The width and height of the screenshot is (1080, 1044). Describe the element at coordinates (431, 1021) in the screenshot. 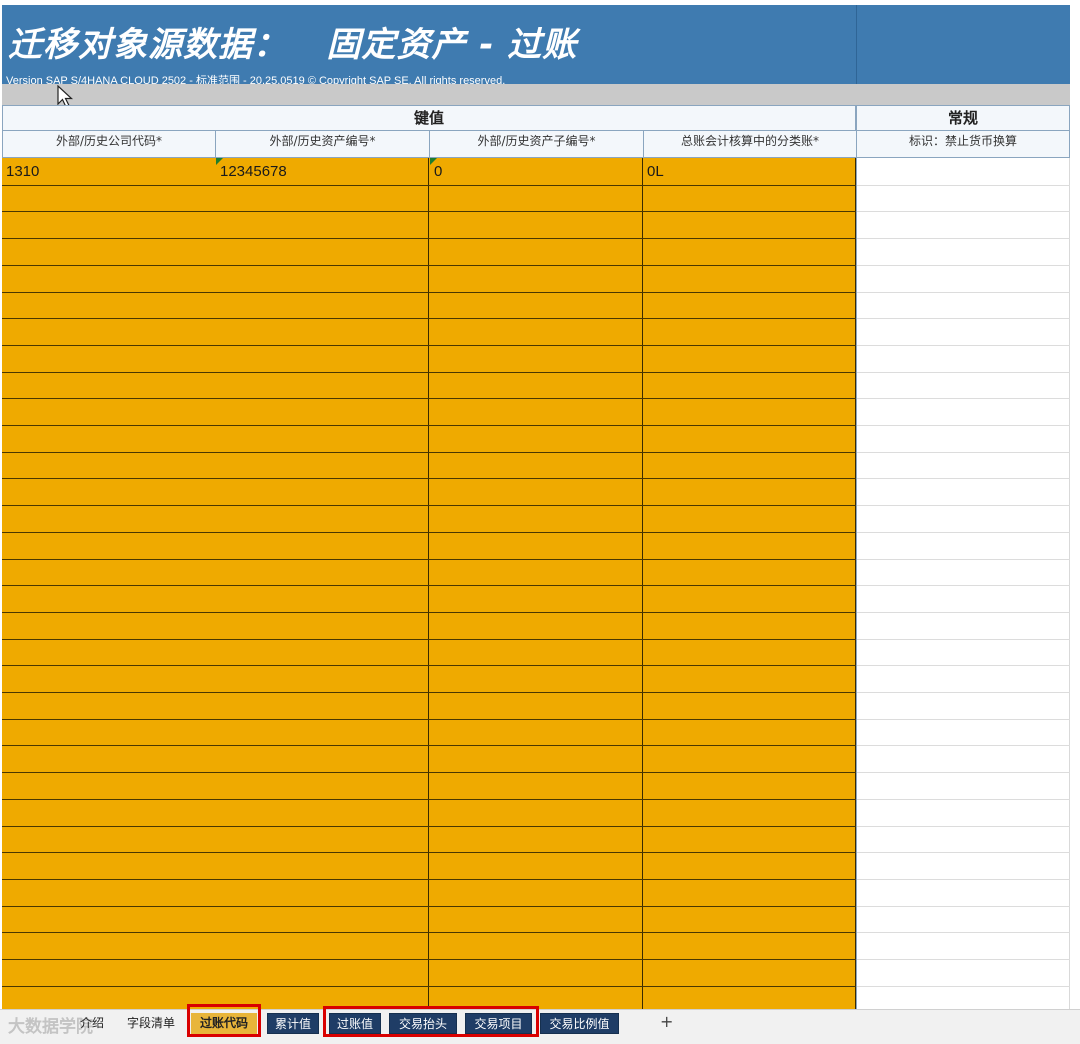

I see `highlight-box-transaction-tabs` at that location.